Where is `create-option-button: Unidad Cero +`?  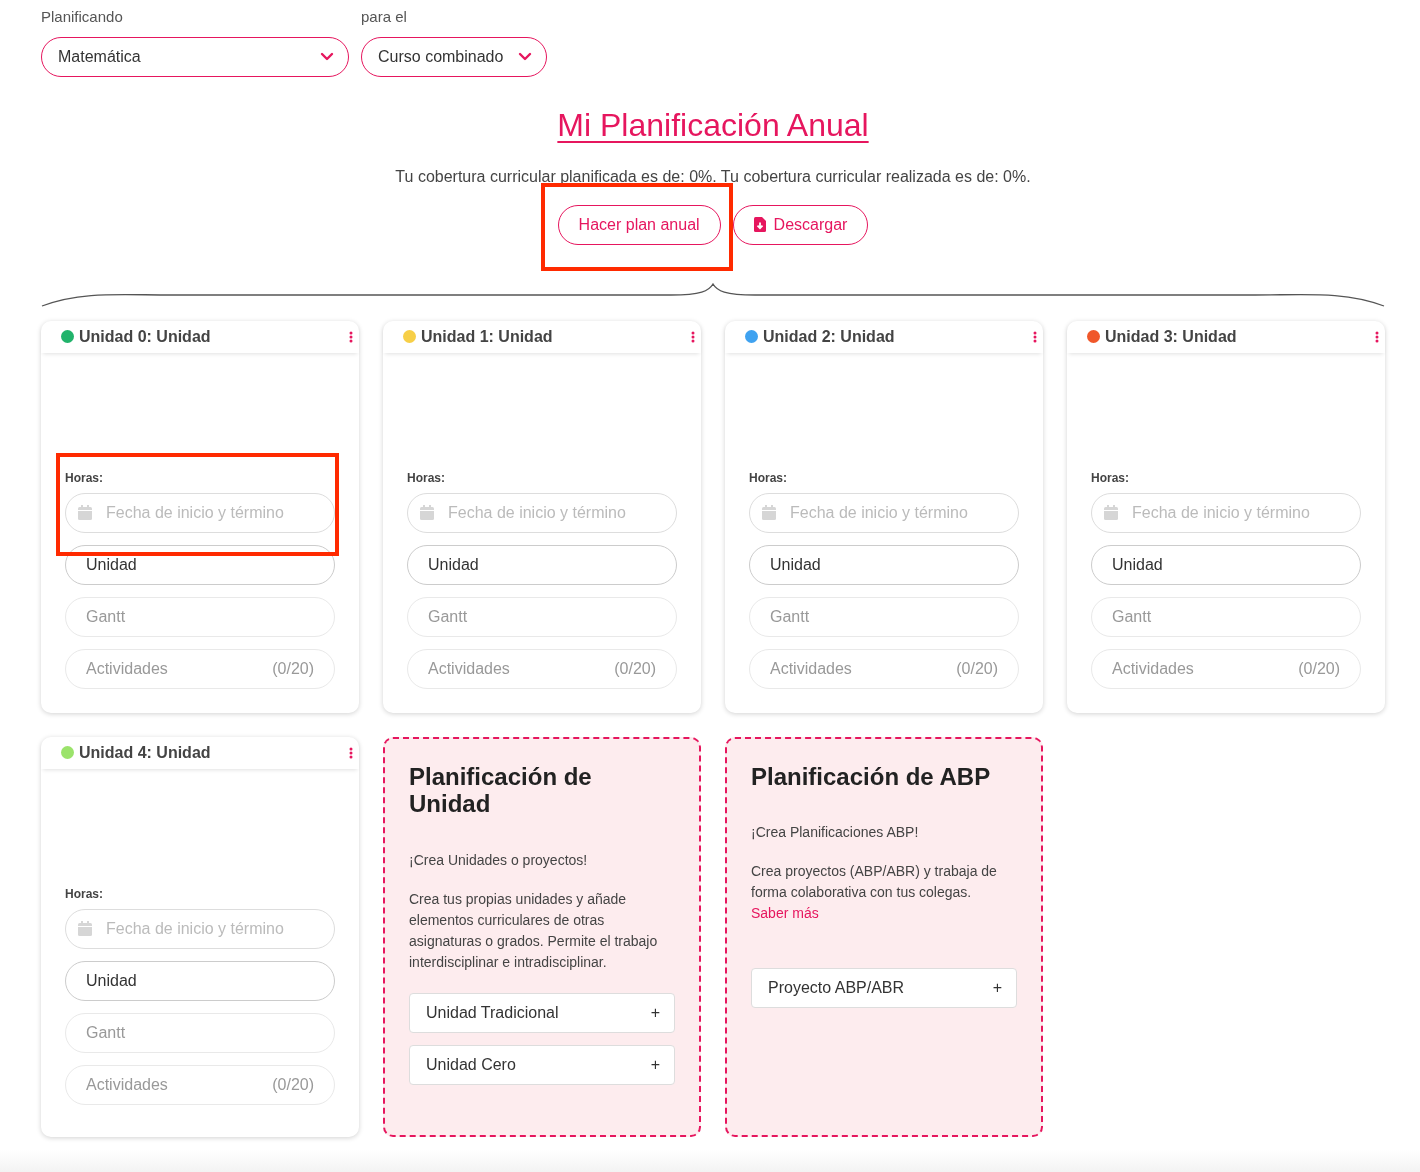 create-option-button: Unidad Cero + is located at coordinates (542, 1064).